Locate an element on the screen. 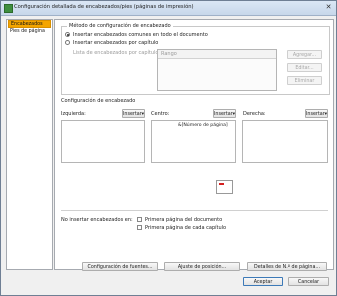  radio-per-chapter-label: Insertar encabezados por capítulo is located at coordinates (115, 43).